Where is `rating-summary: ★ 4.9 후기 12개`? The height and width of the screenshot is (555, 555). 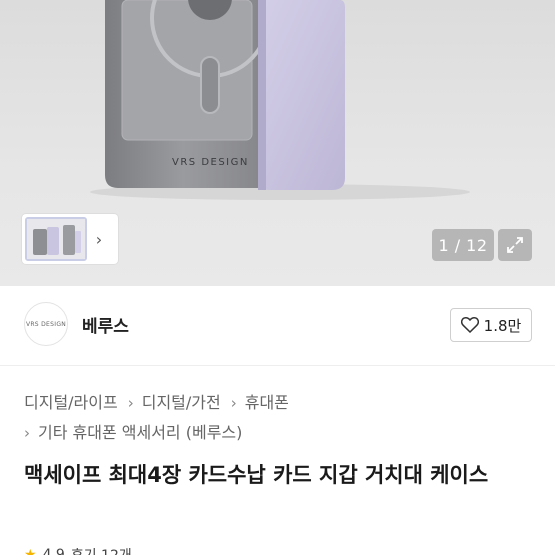 rating-summary: ★ 4.9 후기 12개 is located at coordinates (78, 550).